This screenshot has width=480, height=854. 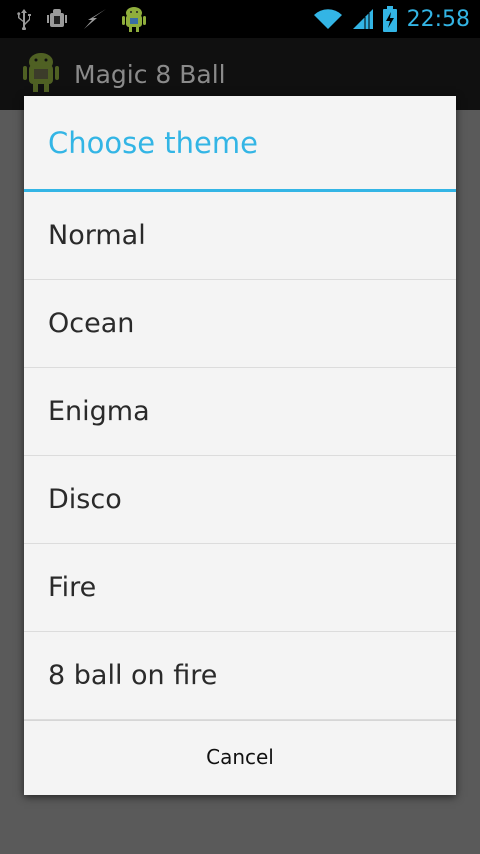 What do you see at coordinates (240, 500) in the screenshot?
I see `option-disco: Disco` at bounding box center [240, 500].